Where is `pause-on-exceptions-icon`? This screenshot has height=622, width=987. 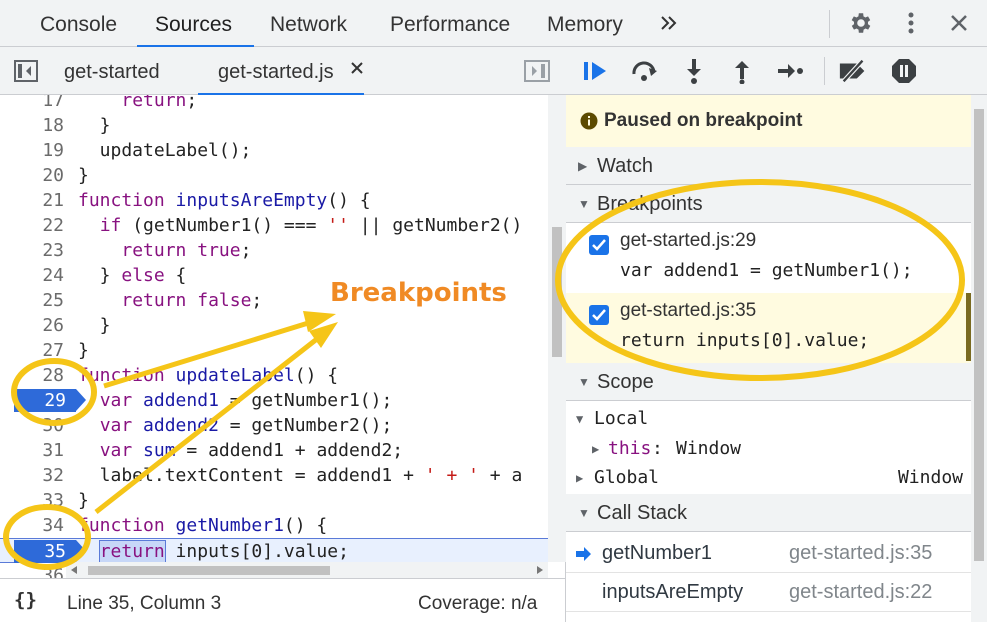
pause-on-exceptions-icon is located at coordinates (904, 71).